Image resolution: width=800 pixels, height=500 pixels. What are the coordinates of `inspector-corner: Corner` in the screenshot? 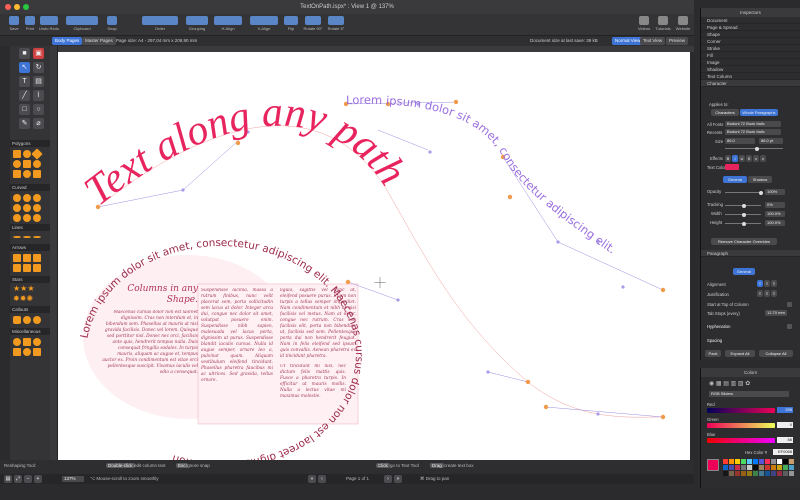 It's located at (750, 41).